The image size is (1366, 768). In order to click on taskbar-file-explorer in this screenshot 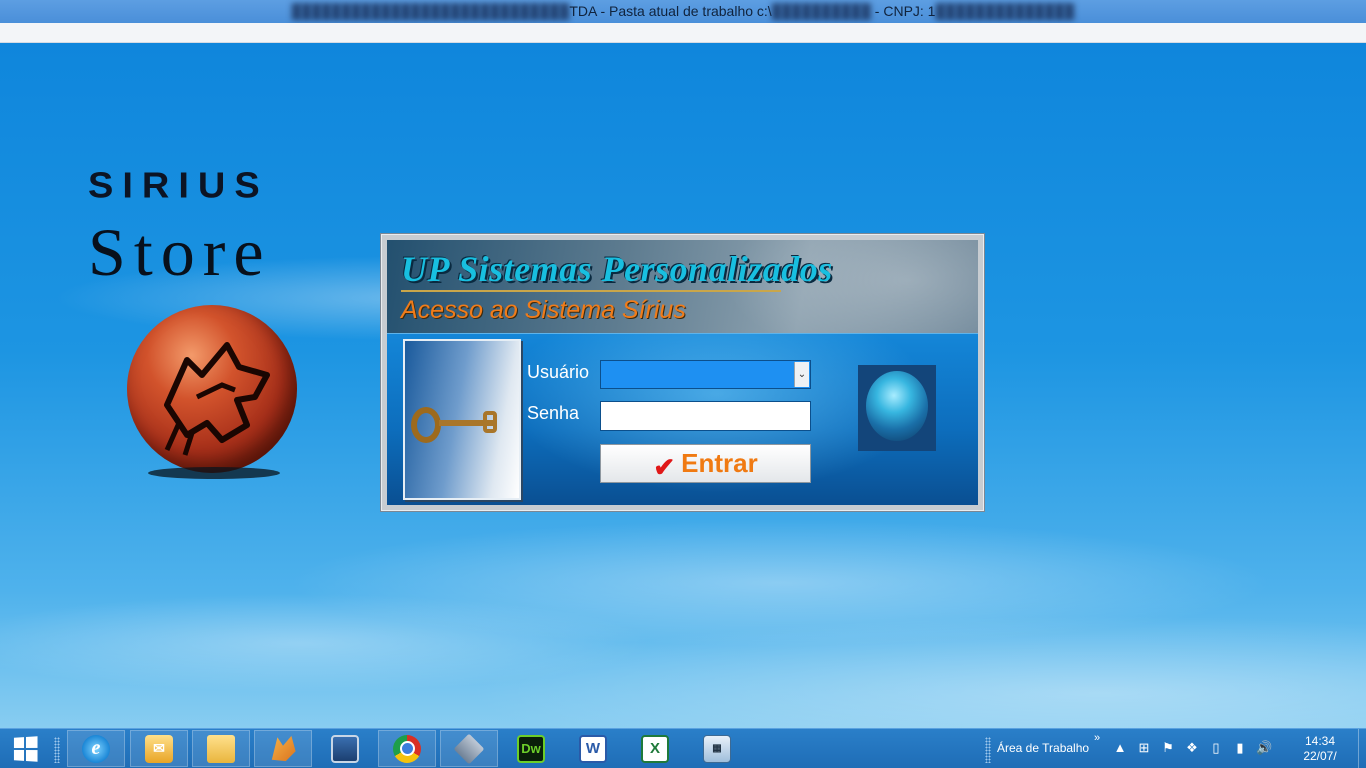, I will do `click(221, 748)`.